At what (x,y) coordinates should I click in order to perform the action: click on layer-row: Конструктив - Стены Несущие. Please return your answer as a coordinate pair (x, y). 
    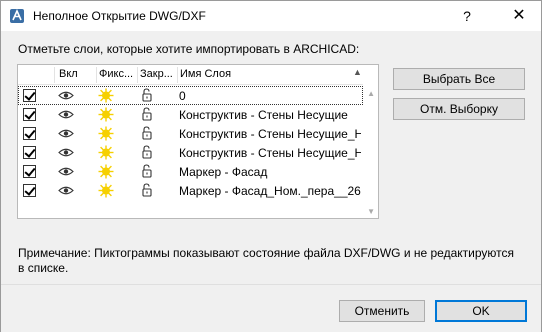
    Looking at the image, I should click on (190, 114).